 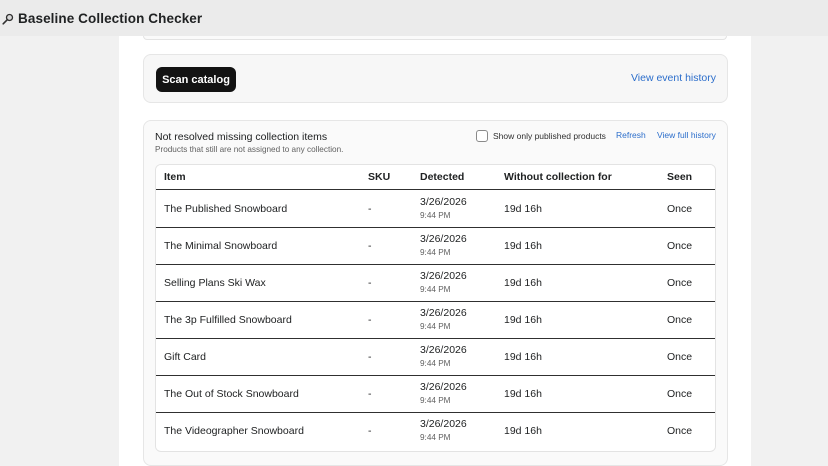 What do you see at coordinates (185, 357) in the screenshot?
I see `item-name: Gift Card` at bounding box center [185, 357].